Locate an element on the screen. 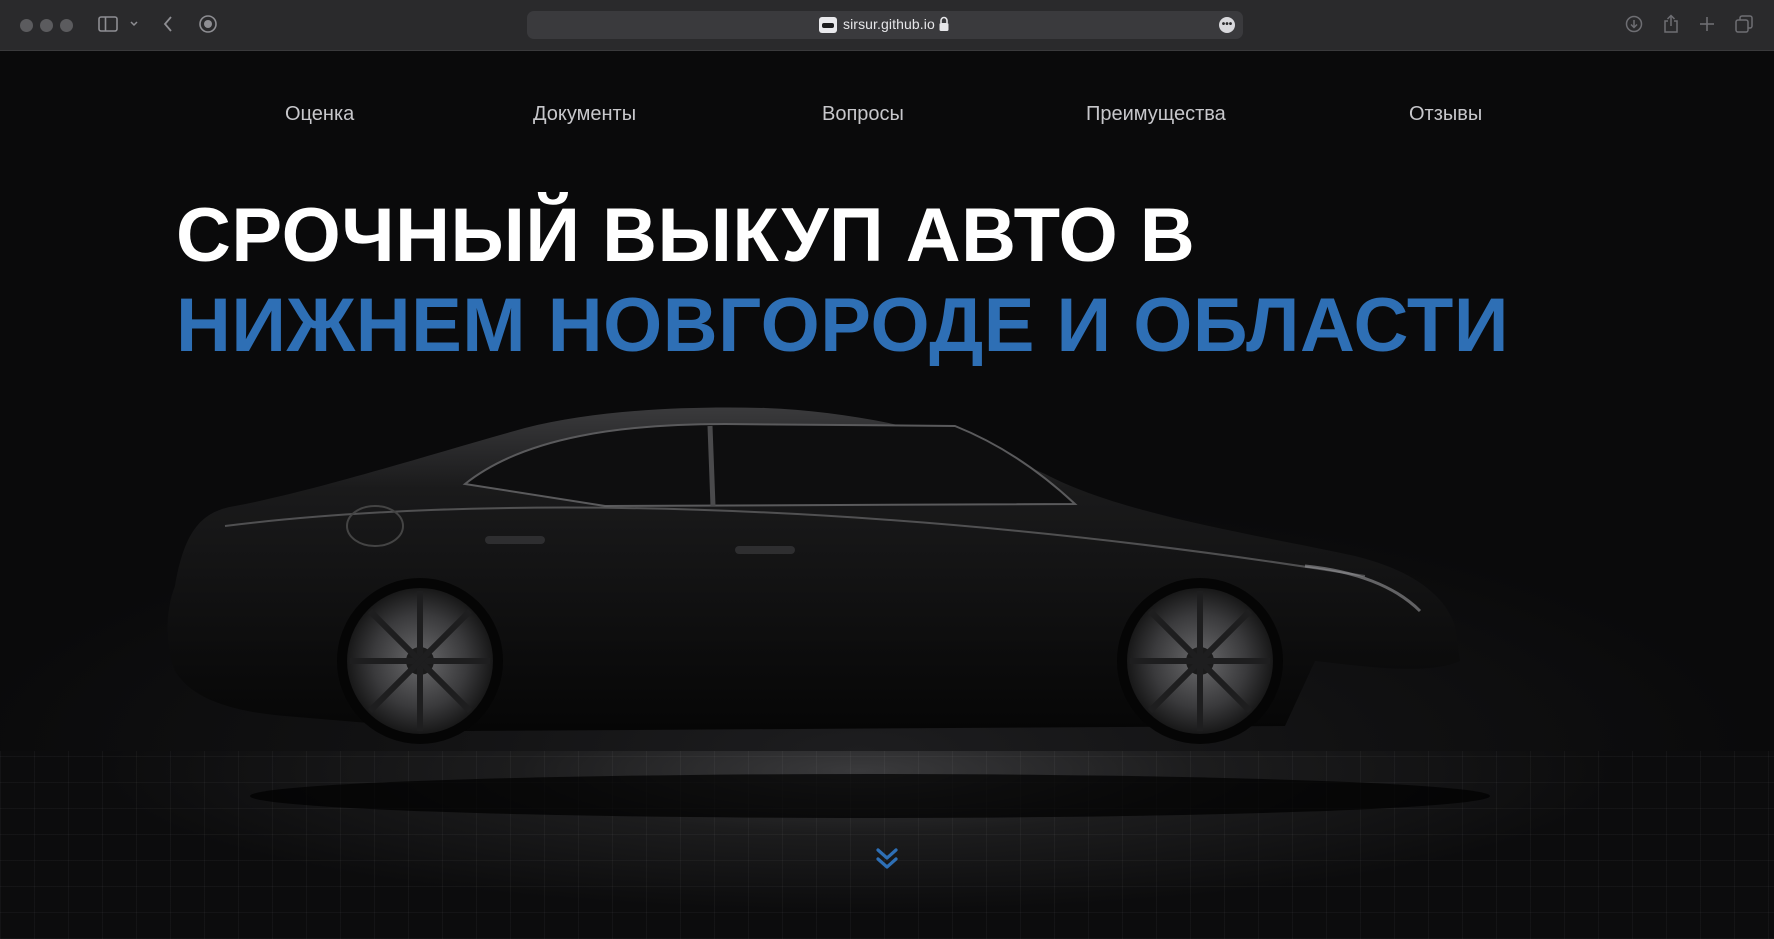 The image size is (1774, 939). sidebar-icon is located at coordinates (108, 24).